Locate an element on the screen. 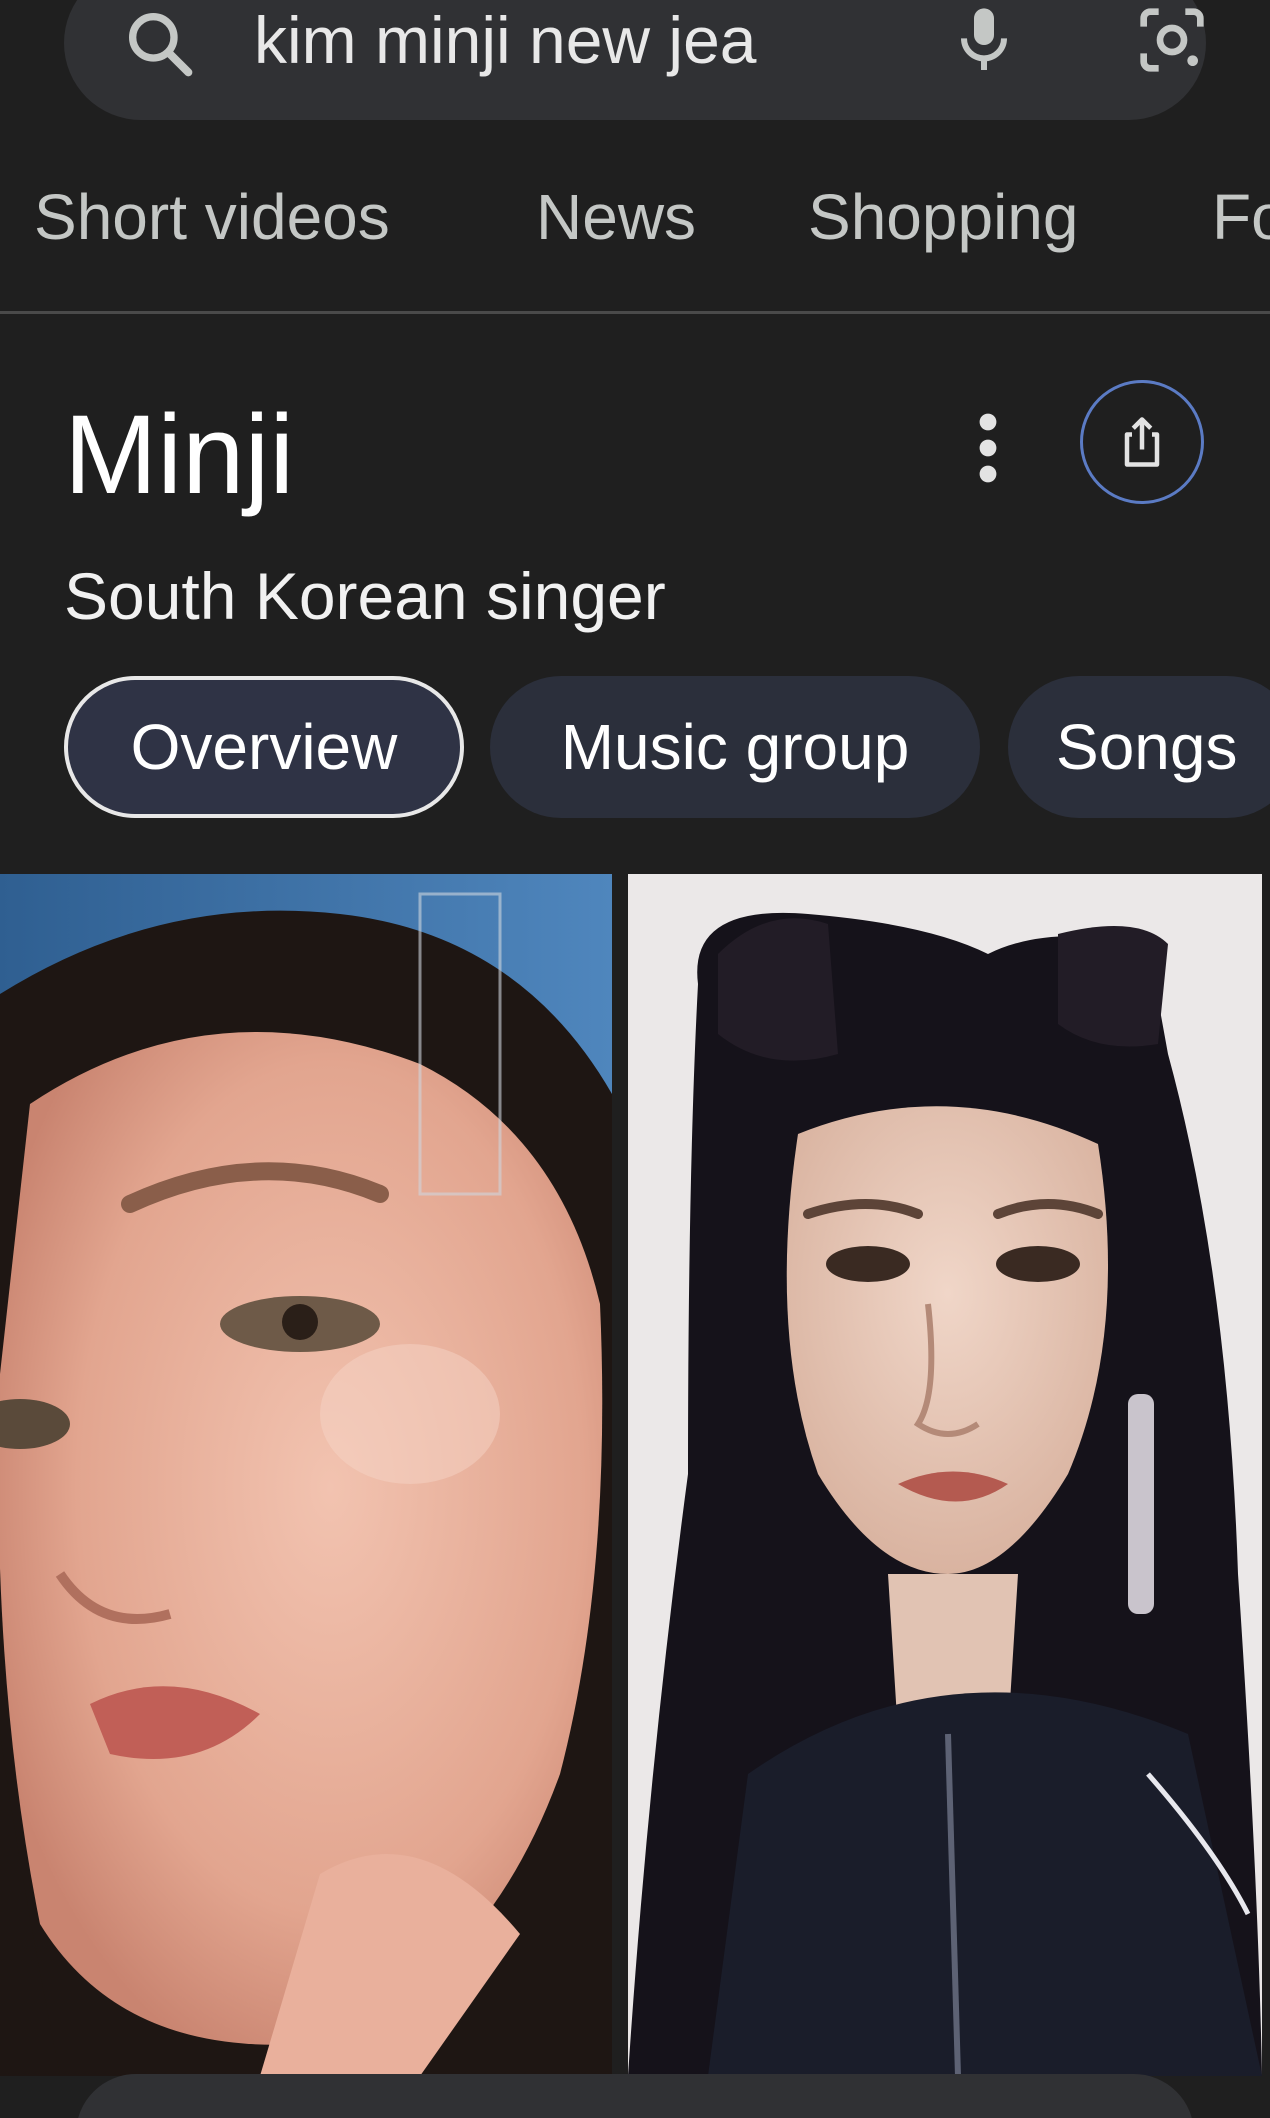 This screenshot has width=1270, height=2118. search-tabs: Short videos News Shopping Fo is located at coordinates (635, 217).